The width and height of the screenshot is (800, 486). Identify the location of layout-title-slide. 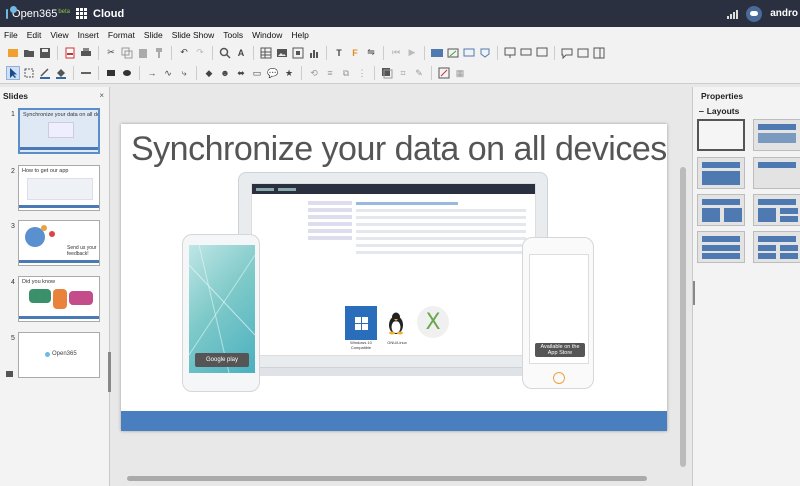
(776, 135).